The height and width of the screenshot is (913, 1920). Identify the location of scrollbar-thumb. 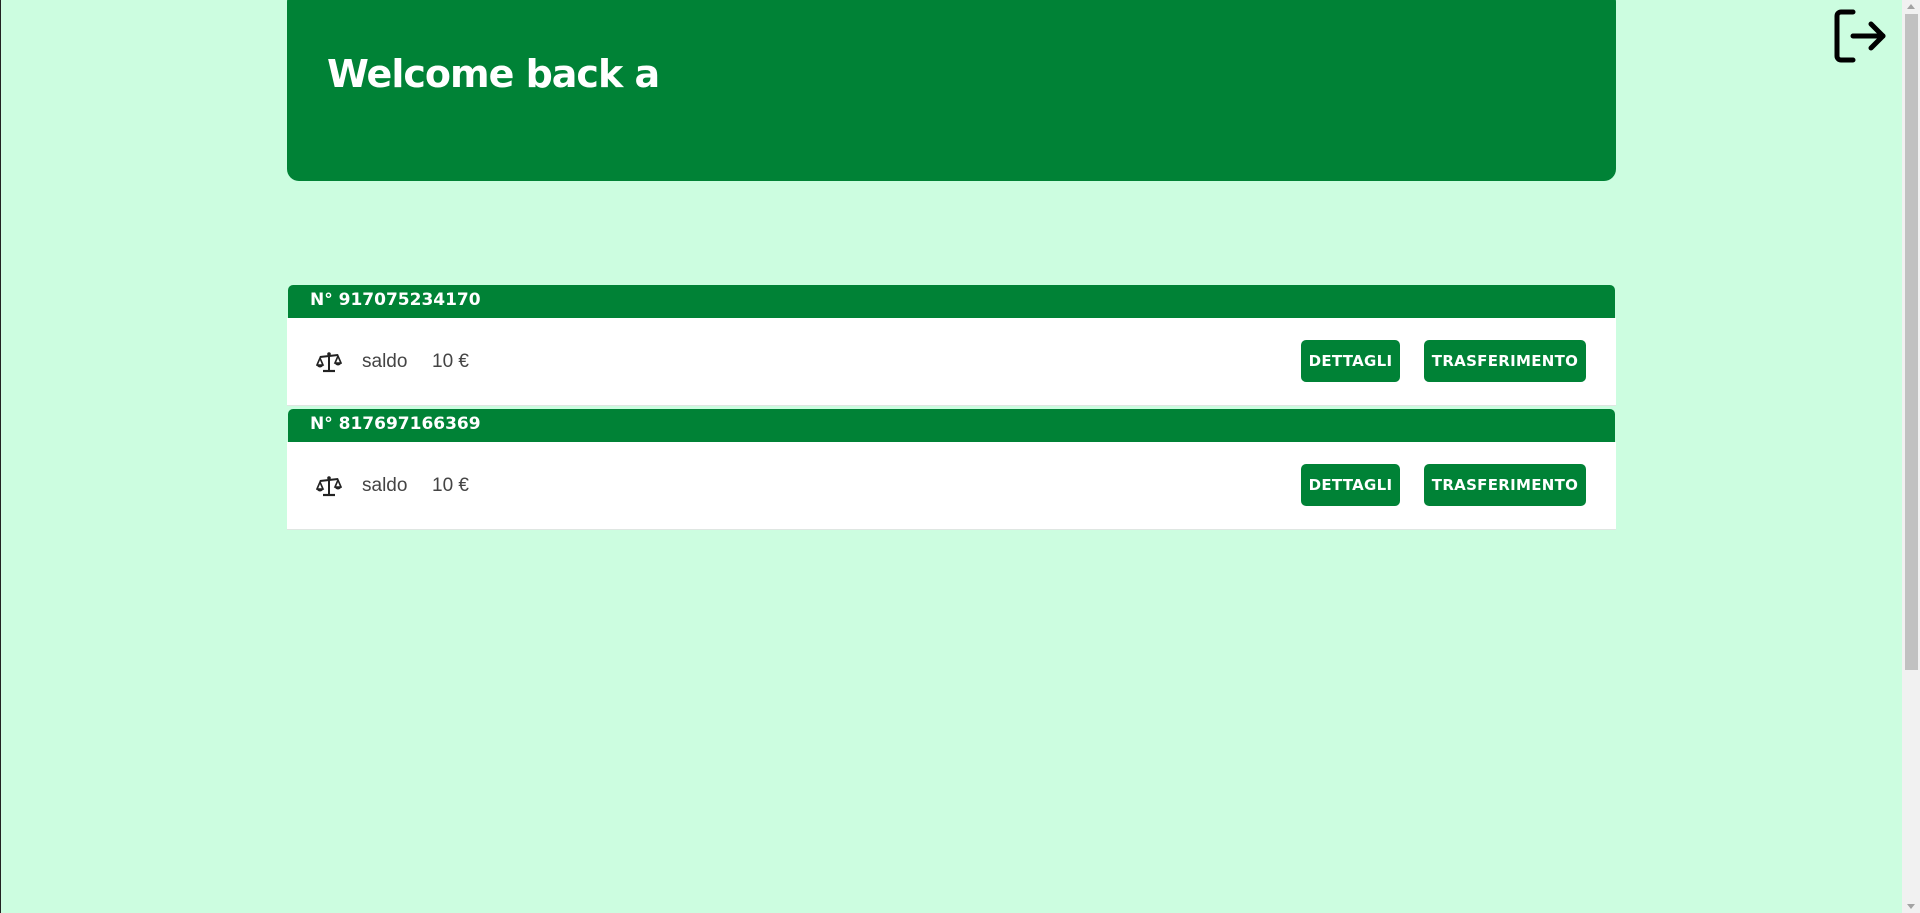
(1911, 342).